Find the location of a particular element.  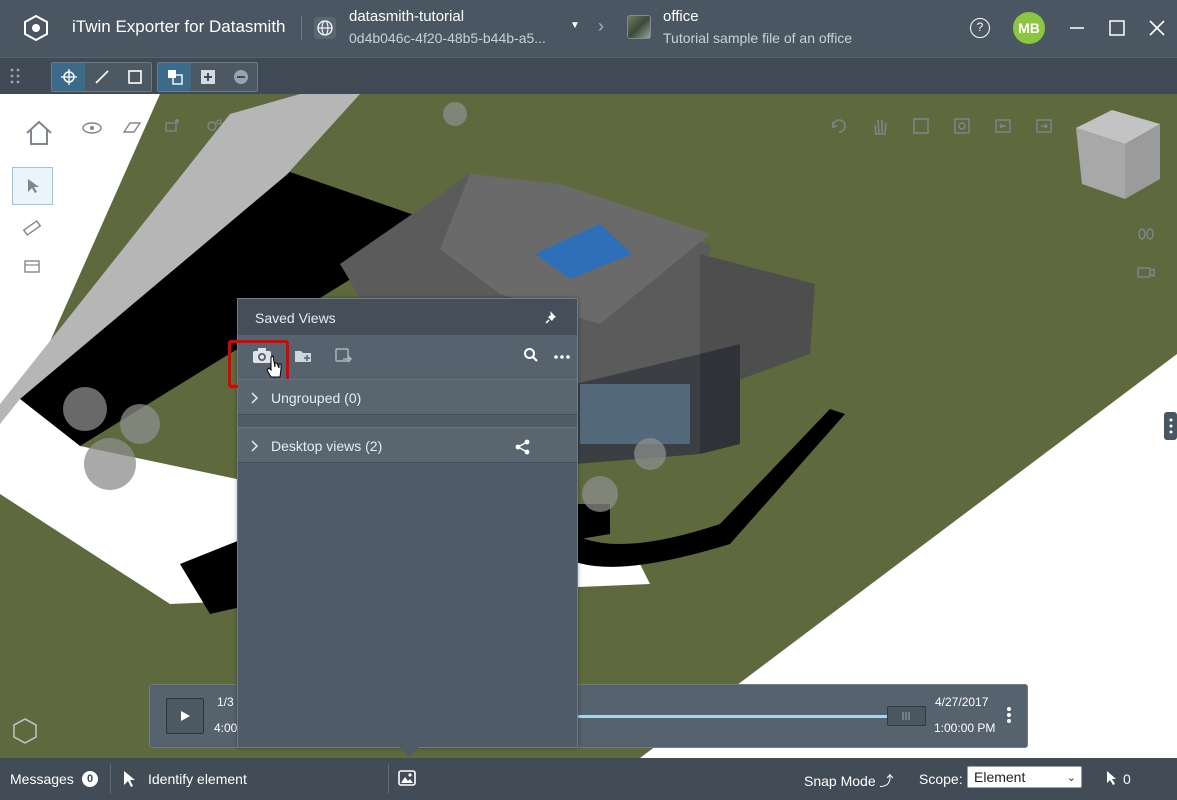

more-options-icon is located at coordinates (1009, 715).